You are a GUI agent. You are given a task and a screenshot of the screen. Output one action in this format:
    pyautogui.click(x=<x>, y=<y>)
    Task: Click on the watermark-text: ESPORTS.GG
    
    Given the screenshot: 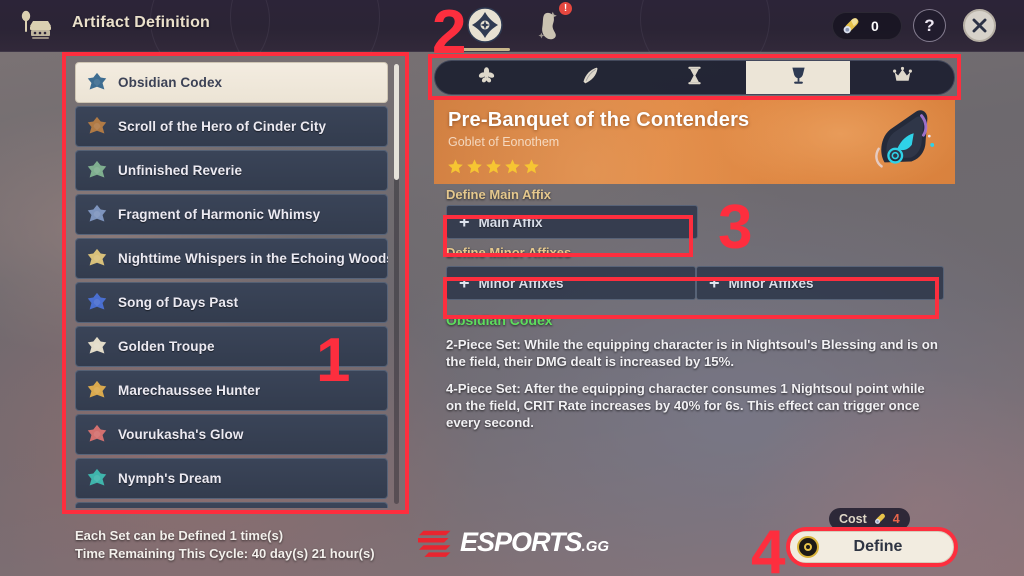 What is the action you would take?
    pyautogui.click(x=534, y=542)
    